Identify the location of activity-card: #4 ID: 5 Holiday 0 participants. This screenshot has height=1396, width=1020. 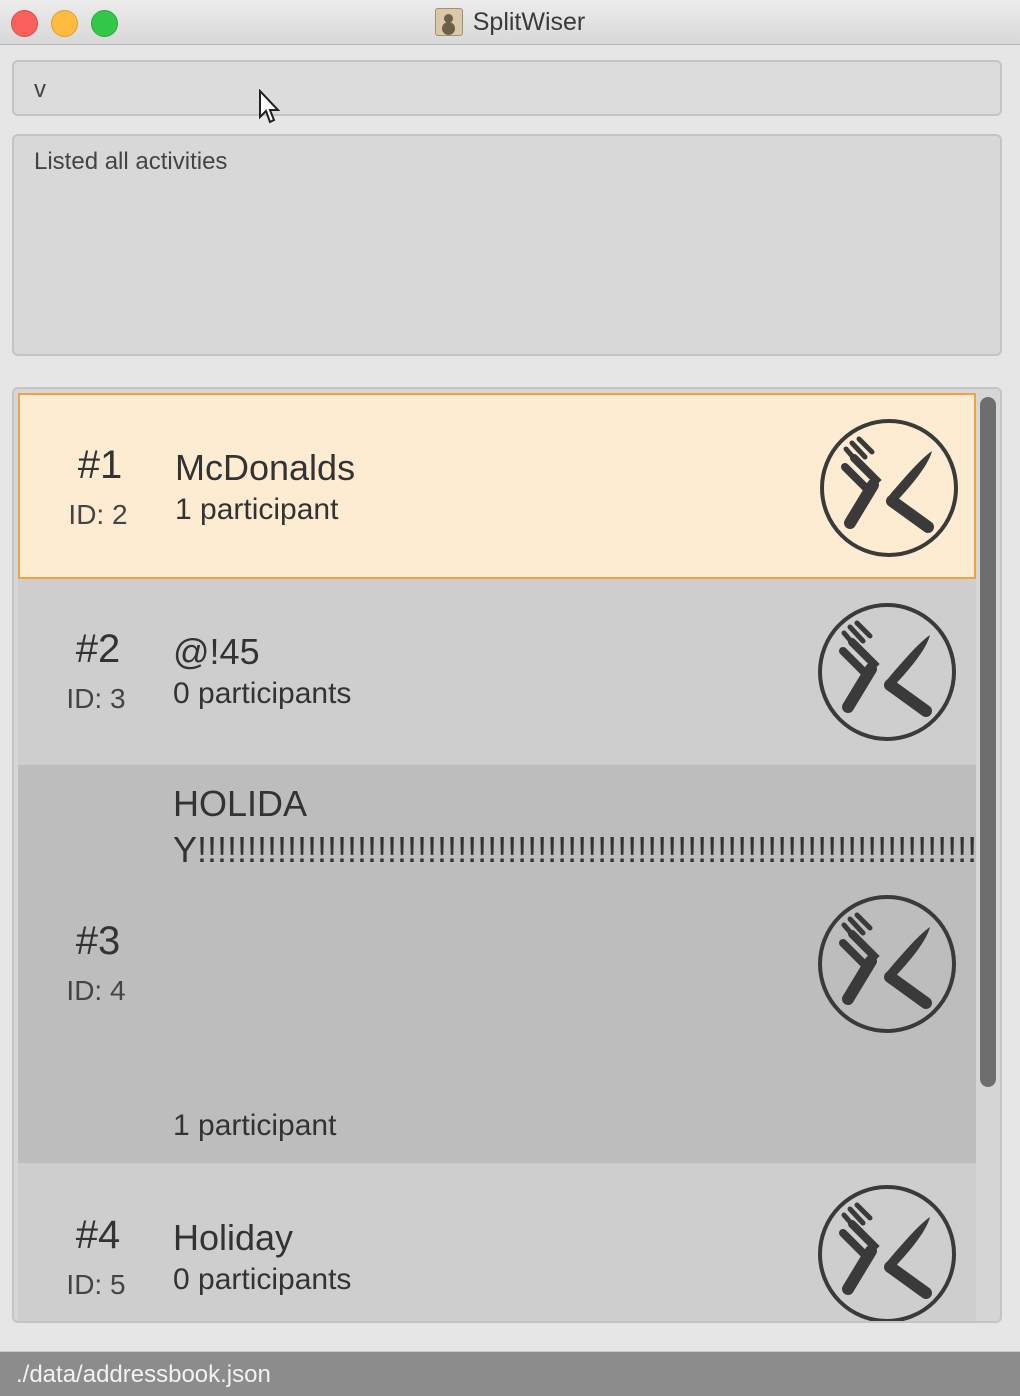
(497, 1242).